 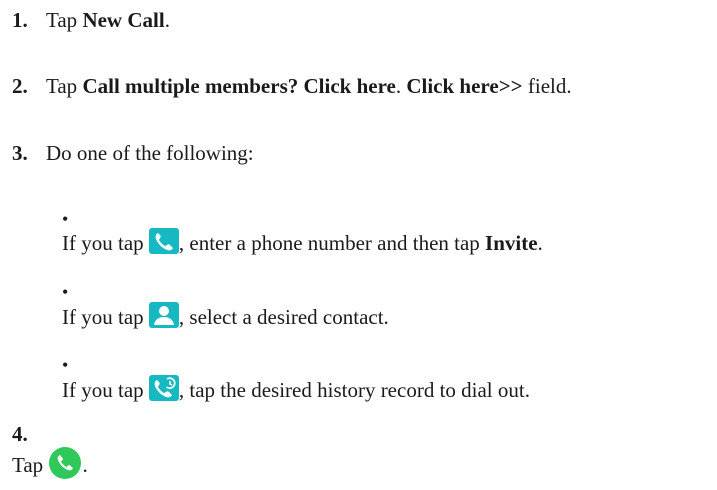 What do you see at coordinates (464, 86) in the screenshot?
I see `click-here-label: Click here>>` at bounding box center [464, 86].